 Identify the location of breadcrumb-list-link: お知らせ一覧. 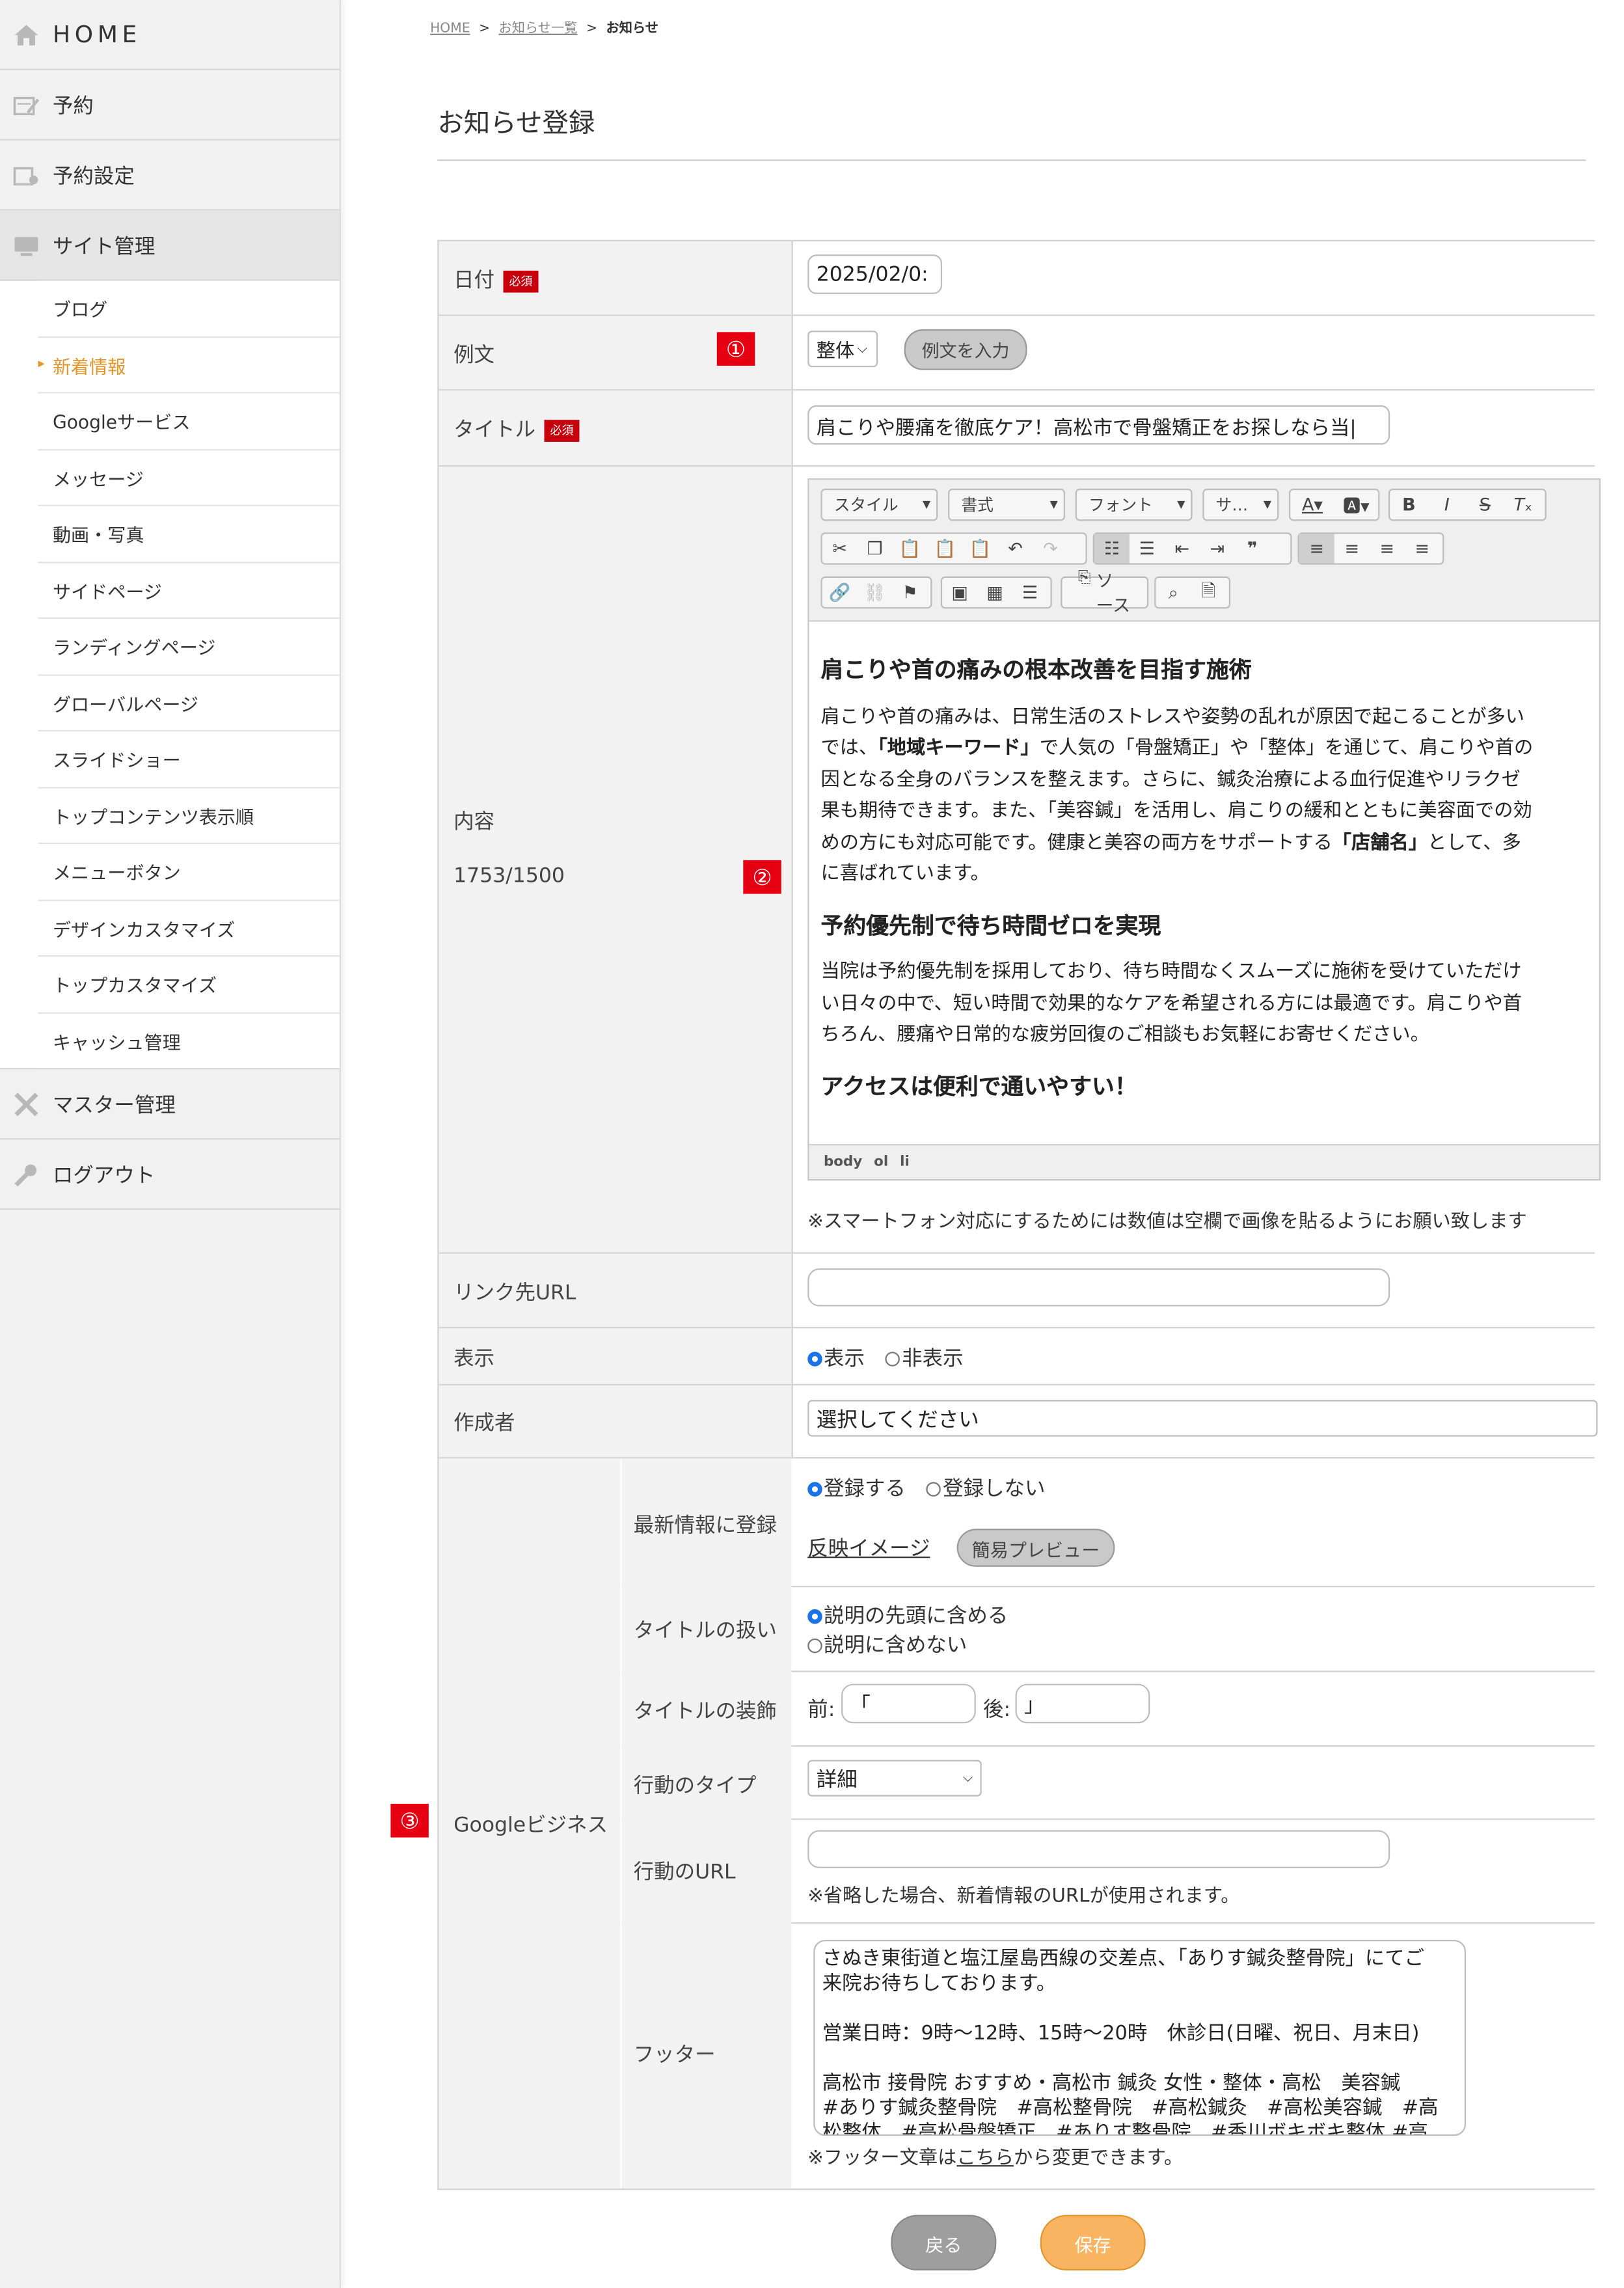
(537, 29).